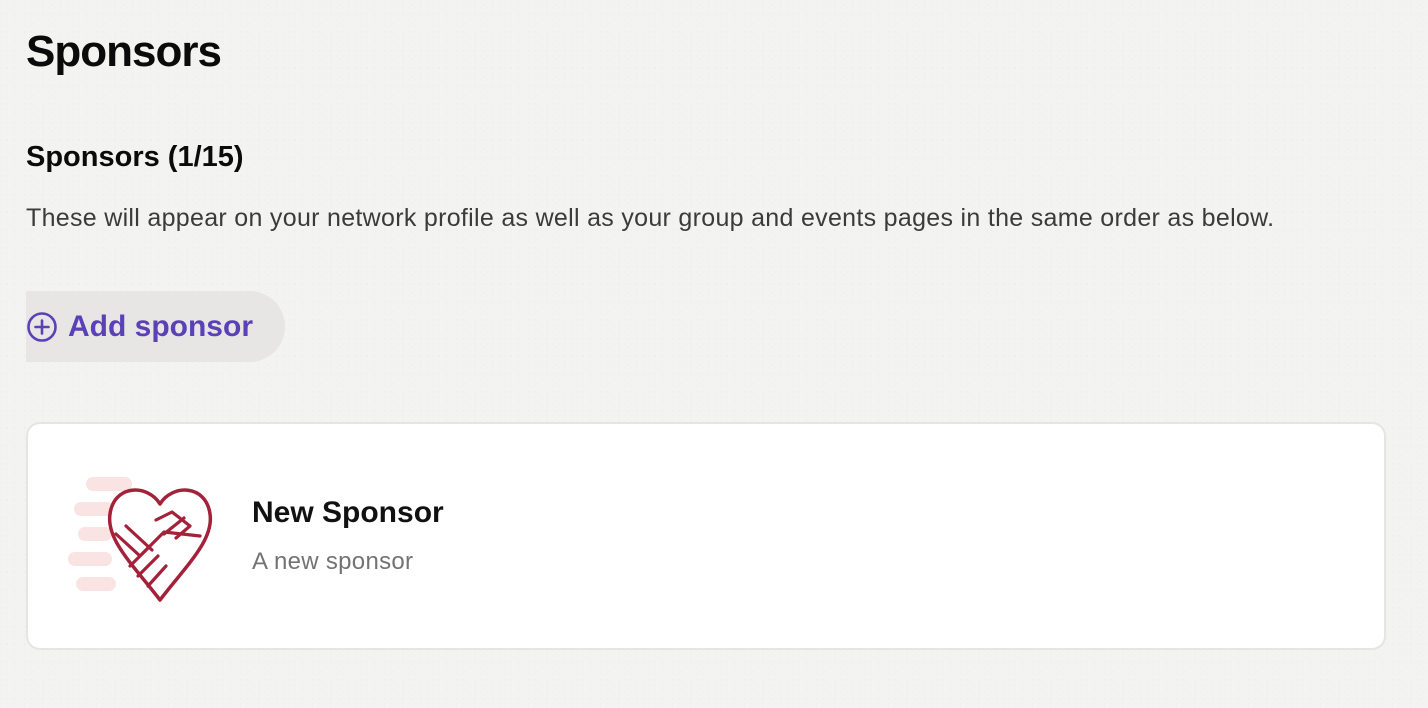 This screenshot has width=1428, height=708. What do you see at coordinates (135, 157) in the screenshot?
I see `section-heading: Sponsors (1/15)` at bounding box center [135, 157].